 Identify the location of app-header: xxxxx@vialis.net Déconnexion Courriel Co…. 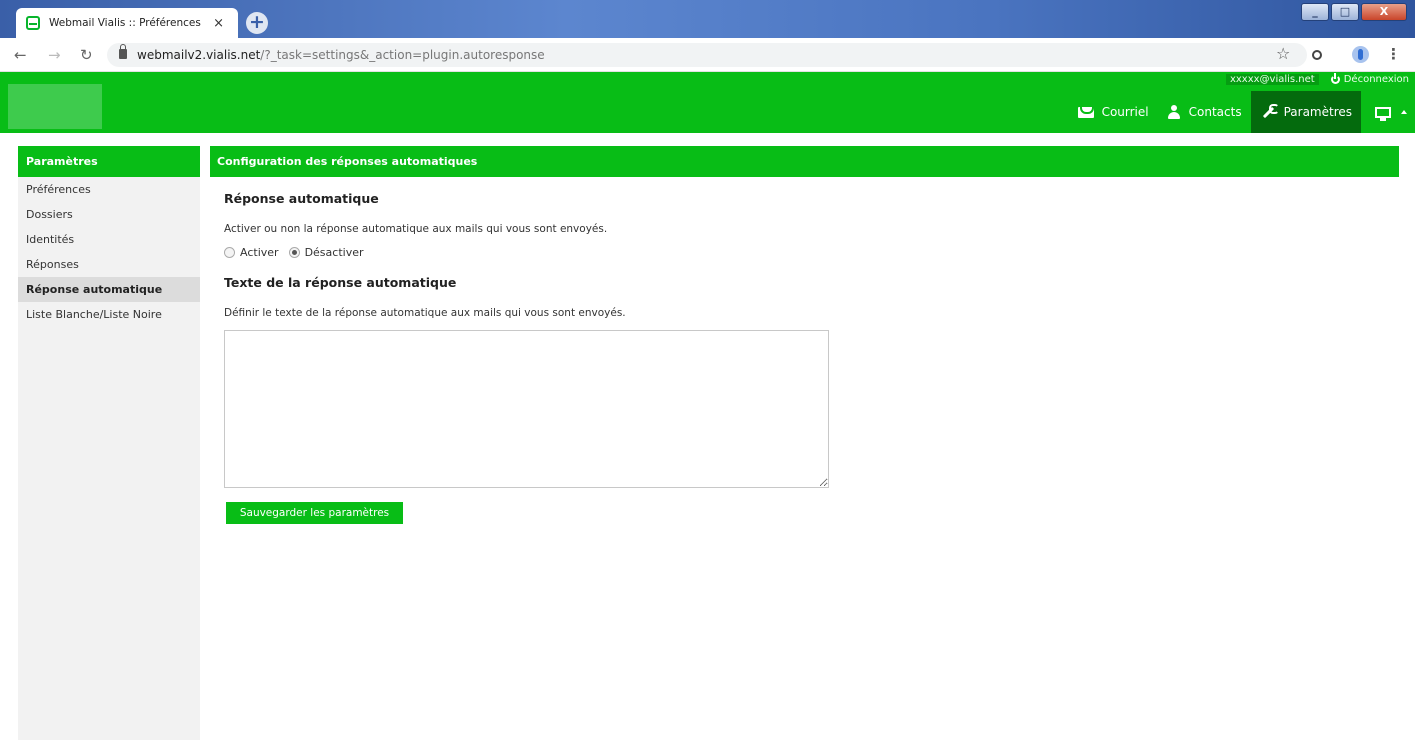
(707, 102).